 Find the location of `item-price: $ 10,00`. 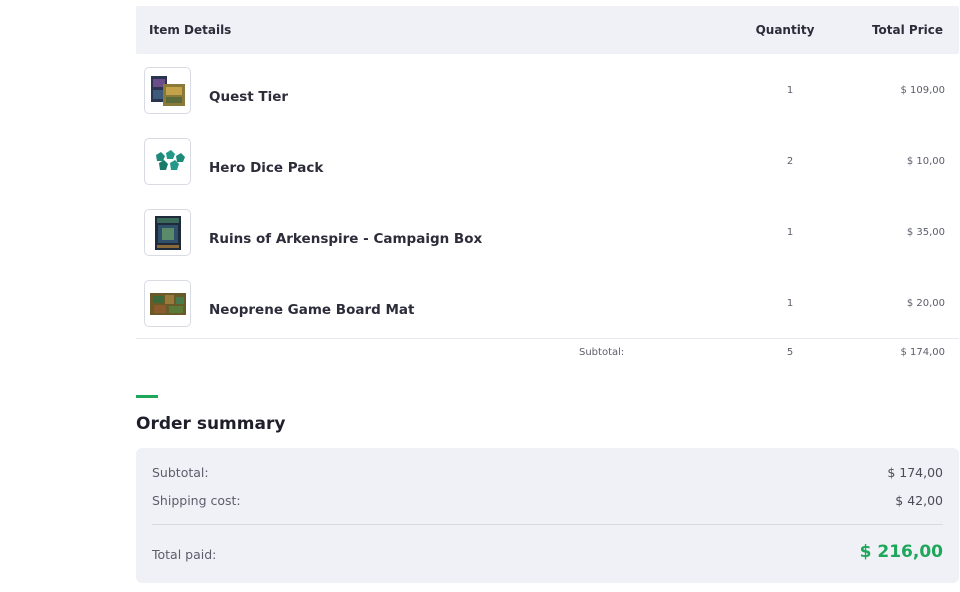

item-price: $ 10,00 is located at coordinates (925, 161).